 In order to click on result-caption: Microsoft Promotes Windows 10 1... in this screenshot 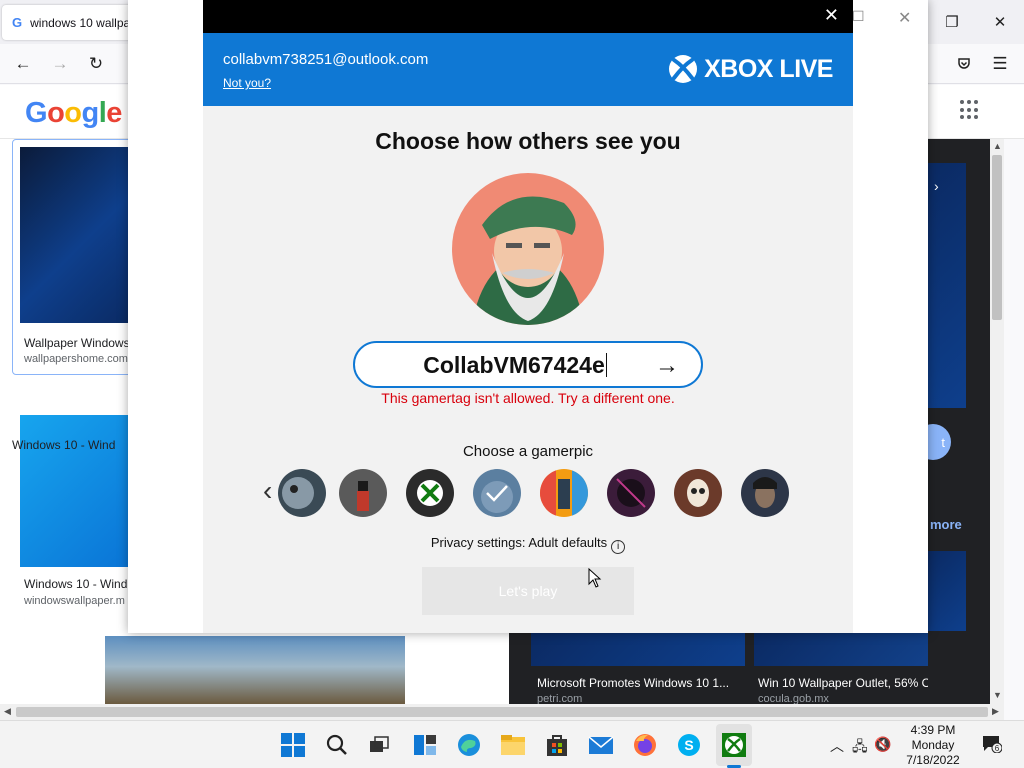, I will do `click(633, 683)`.